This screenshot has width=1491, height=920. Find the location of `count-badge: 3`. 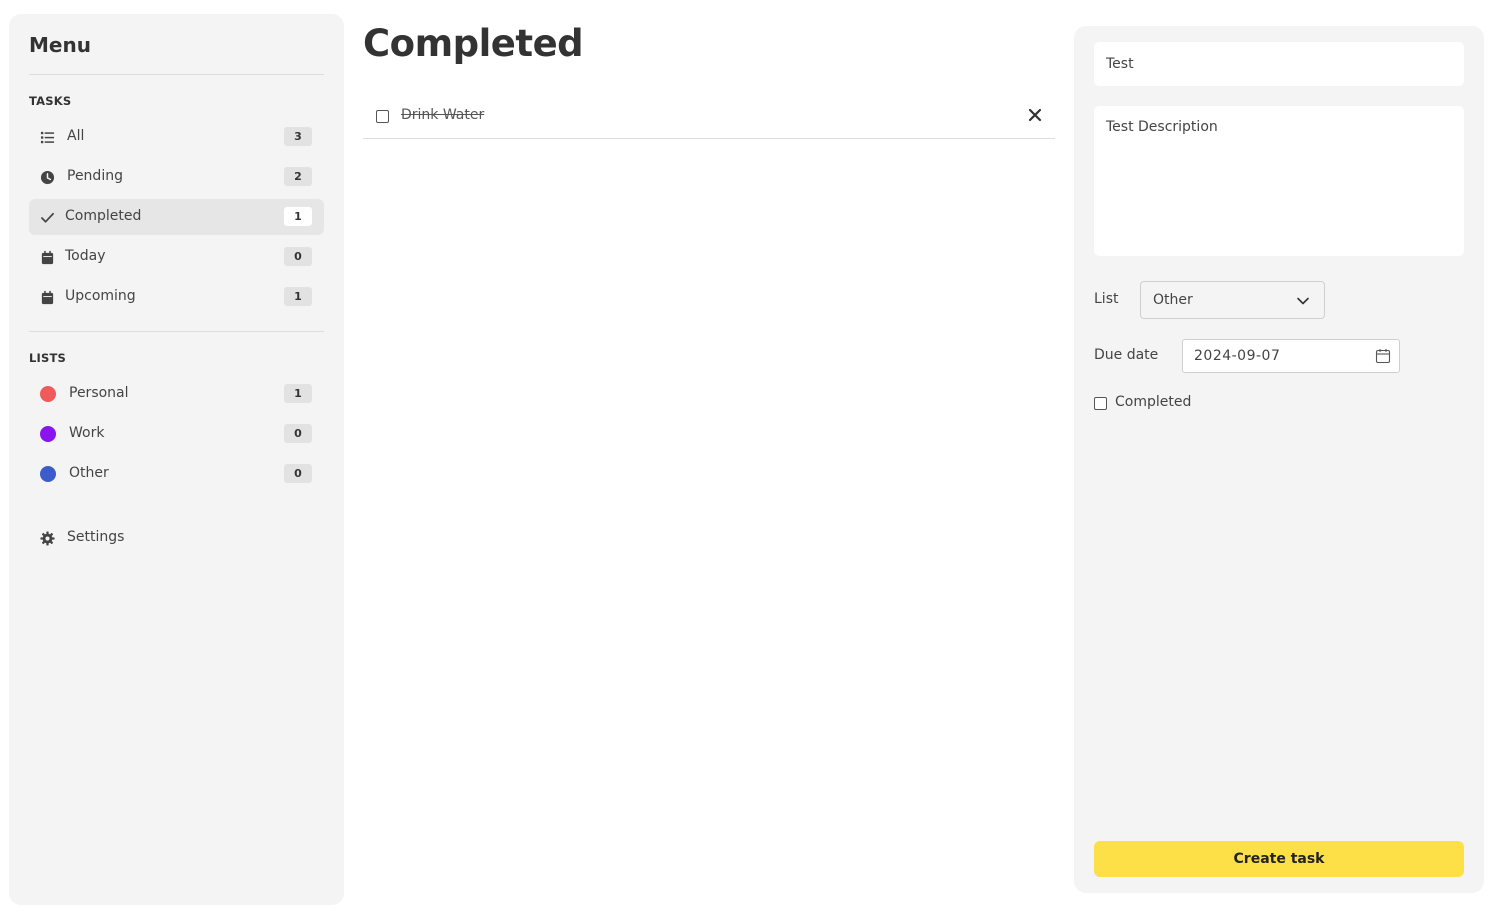

count-badge: 3 is located at coordinates (298, 136).